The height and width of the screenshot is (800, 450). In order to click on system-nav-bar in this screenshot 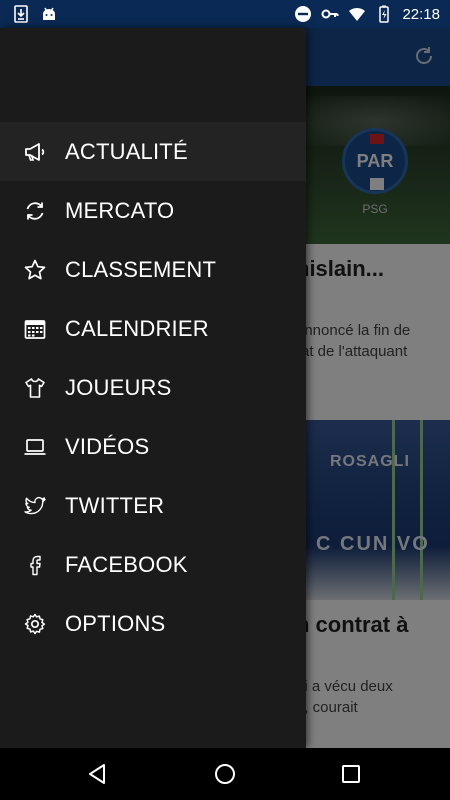, I will do `click(225, 774)`.